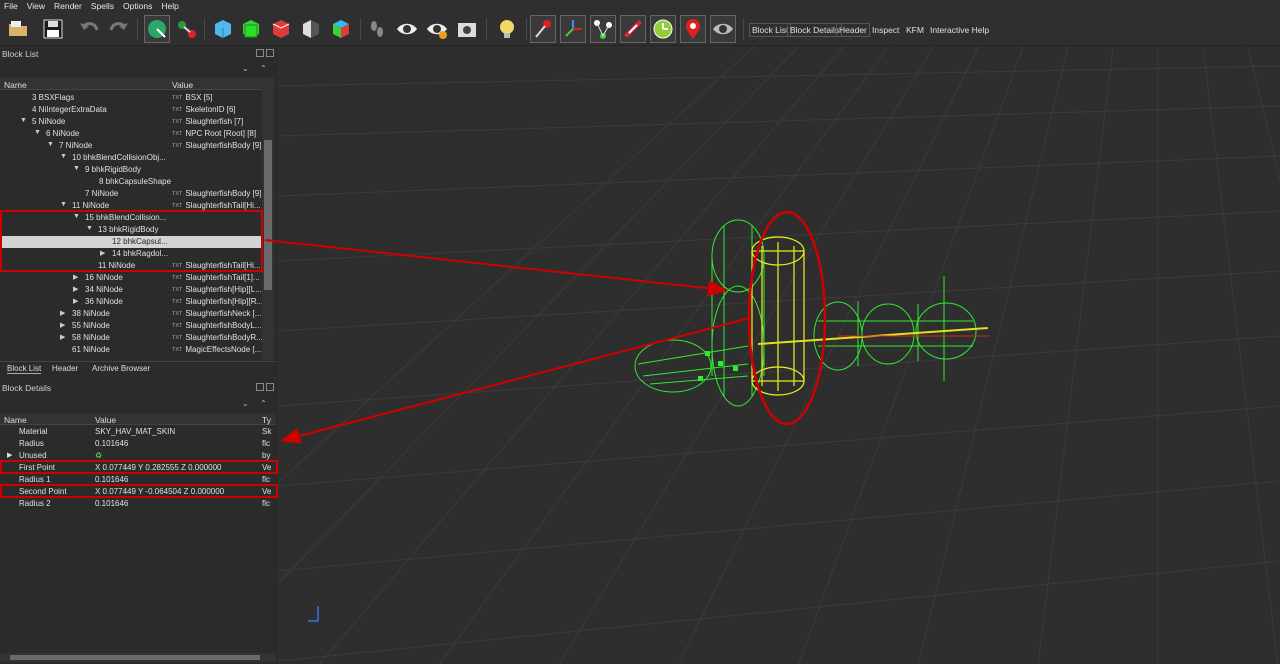 Image resolution: width=1280 pixels, height=664 pixels. I want to click on tab-interactive-help: Interactive Help, so click(959, 30).